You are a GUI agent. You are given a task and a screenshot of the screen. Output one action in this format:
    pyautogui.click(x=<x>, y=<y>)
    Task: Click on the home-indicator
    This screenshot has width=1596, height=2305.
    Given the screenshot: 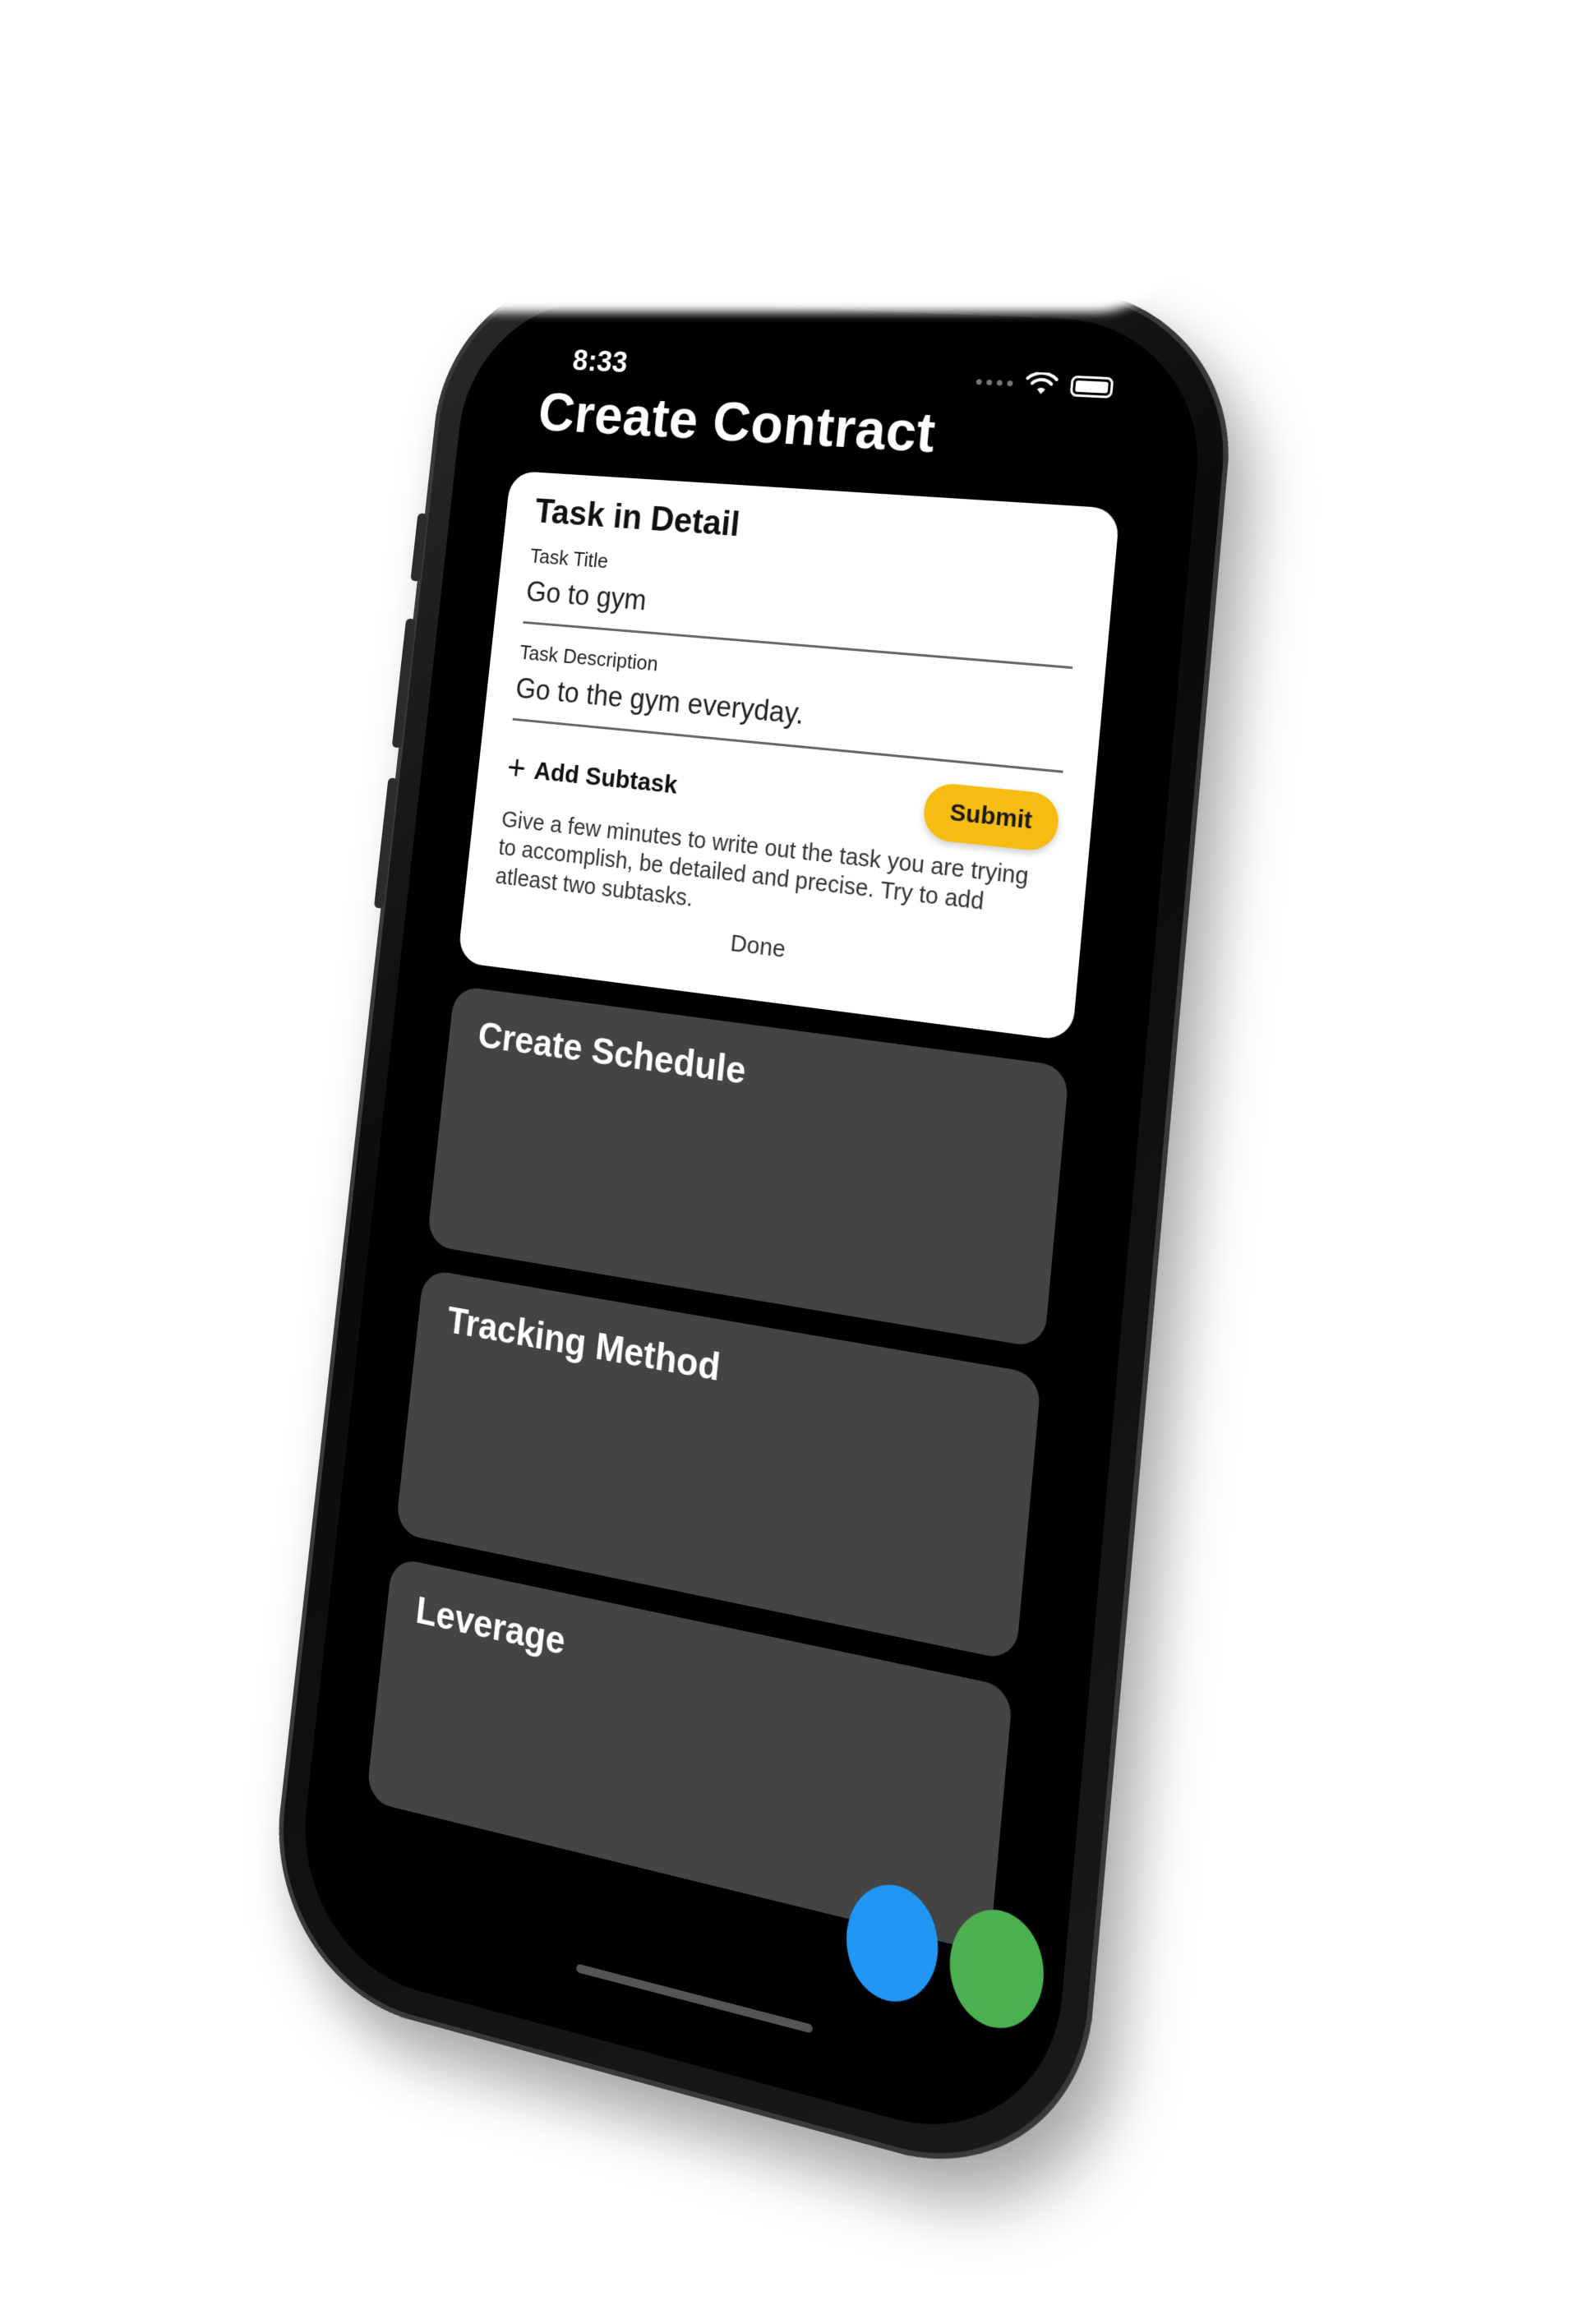 What is the action you would take?
    pyautogui.click(x=695, y=1998)
    